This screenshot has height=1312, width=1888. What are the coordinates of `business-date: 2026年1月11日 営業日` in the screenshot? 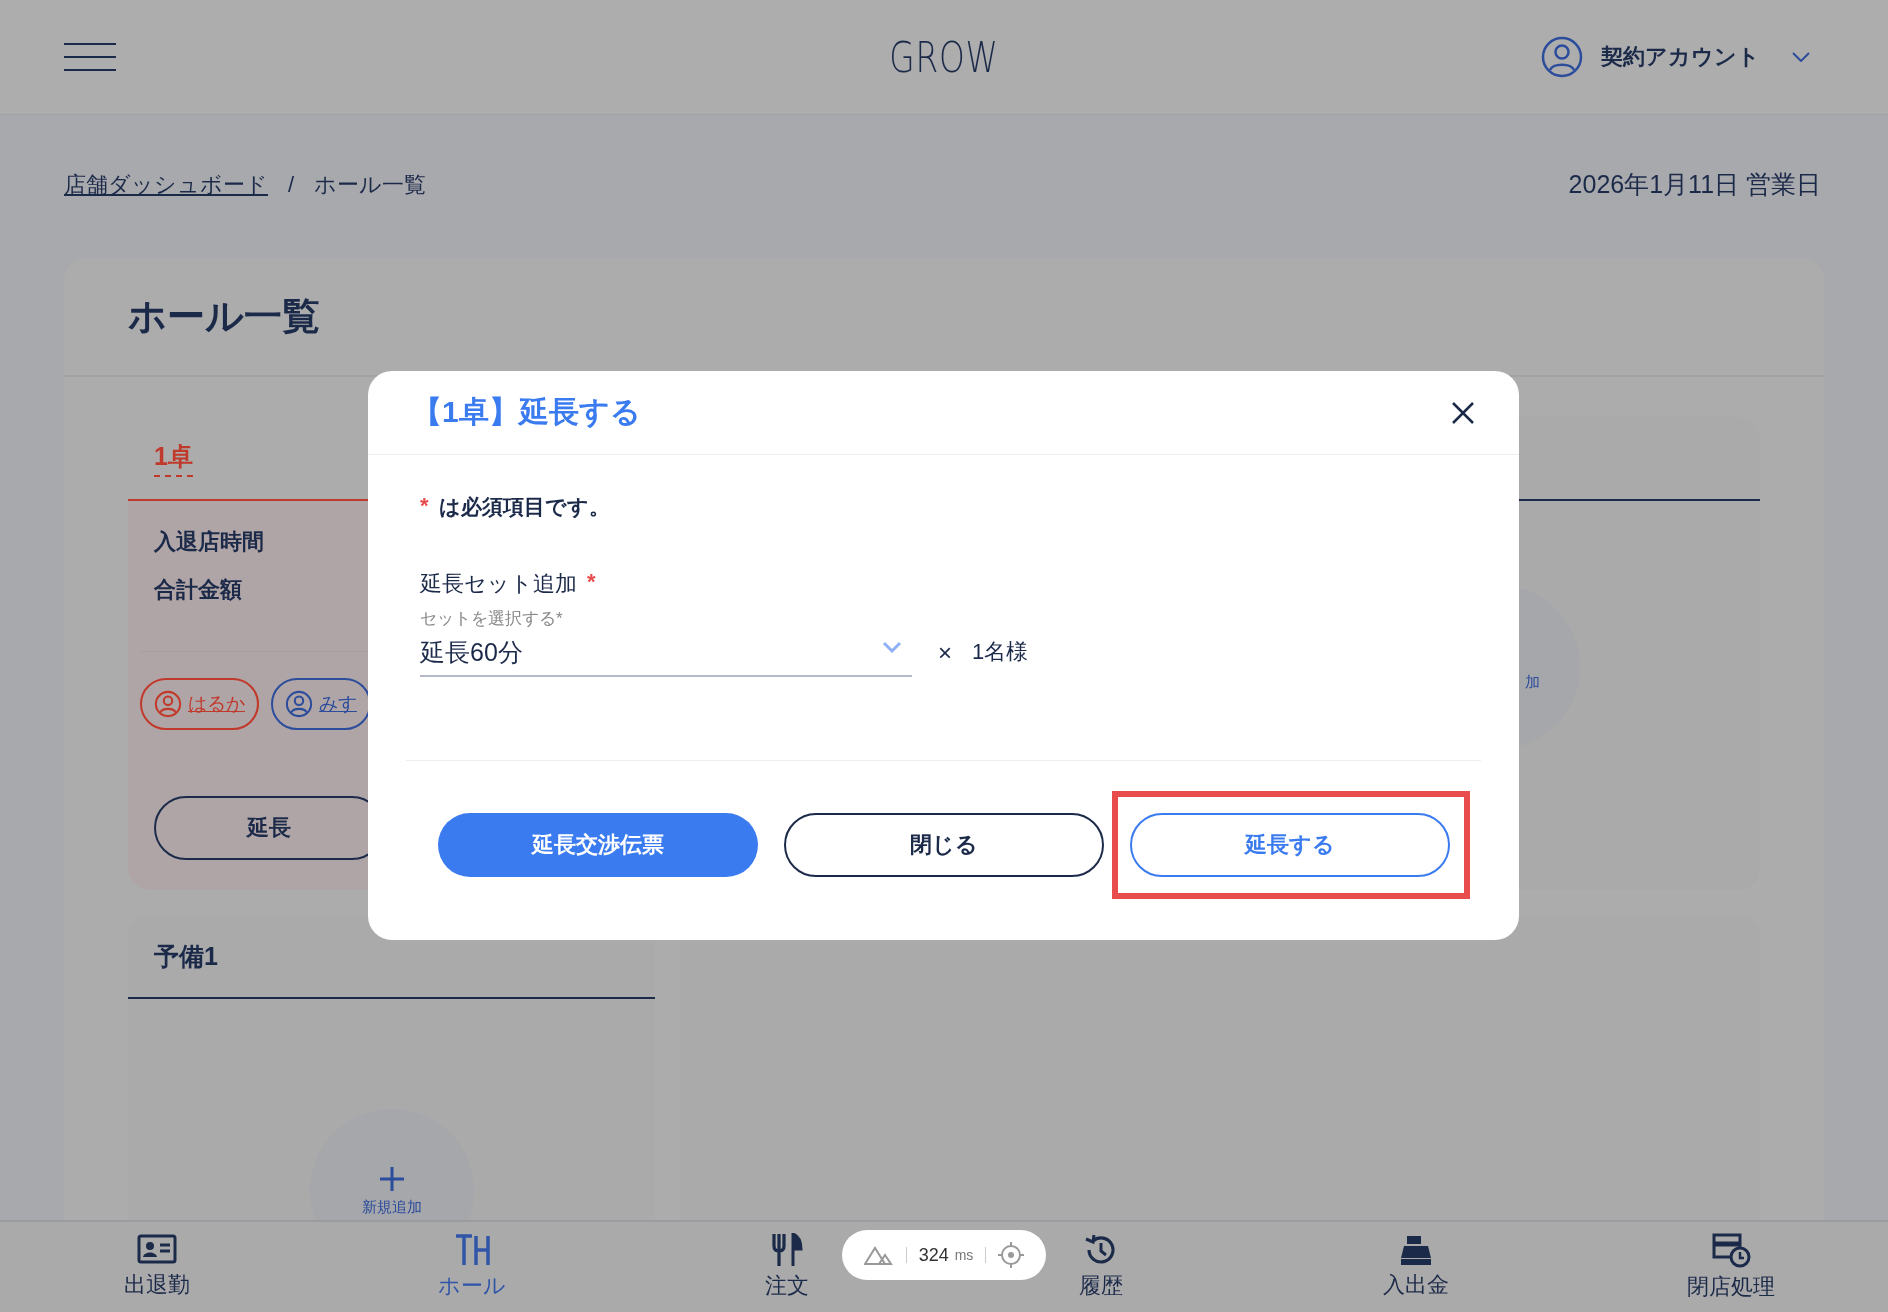 It's located at (1694, 184).